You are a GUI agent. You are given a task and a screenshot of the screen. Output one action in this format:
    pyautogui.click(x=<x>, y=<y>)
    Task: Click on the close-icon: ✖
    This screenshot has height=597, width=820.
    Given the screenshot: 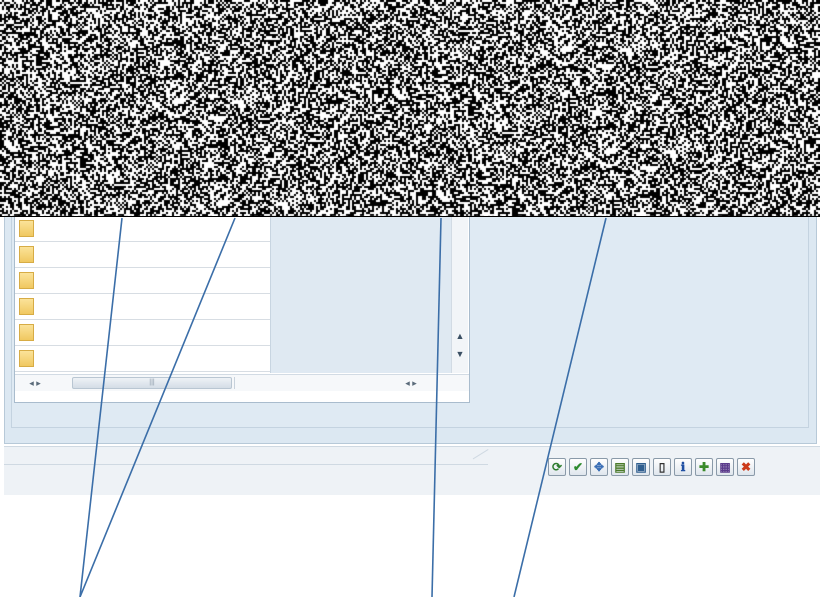 What is the action you would take?
    pyautogui.click(x=746, y=467)
    